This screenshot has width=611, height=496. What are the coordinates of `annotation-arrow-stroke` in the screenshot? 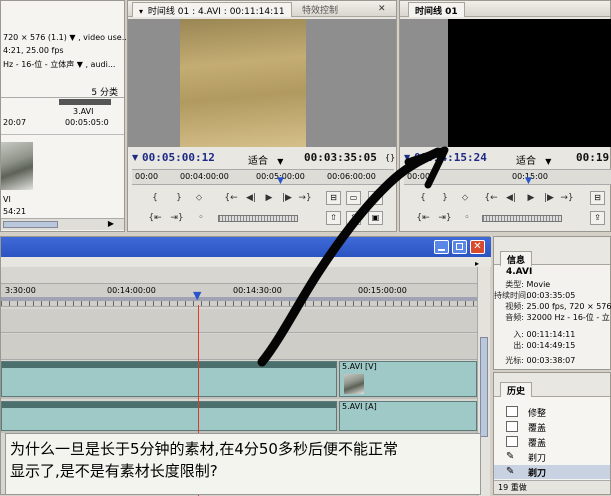 It's located at (350, 257).